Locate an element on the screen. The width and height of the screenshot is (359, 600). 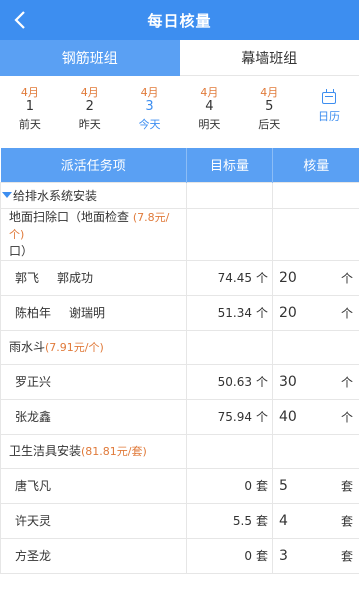
table-row: 许天灵 5.5 套 4套 is located at coordinates (179, 520).